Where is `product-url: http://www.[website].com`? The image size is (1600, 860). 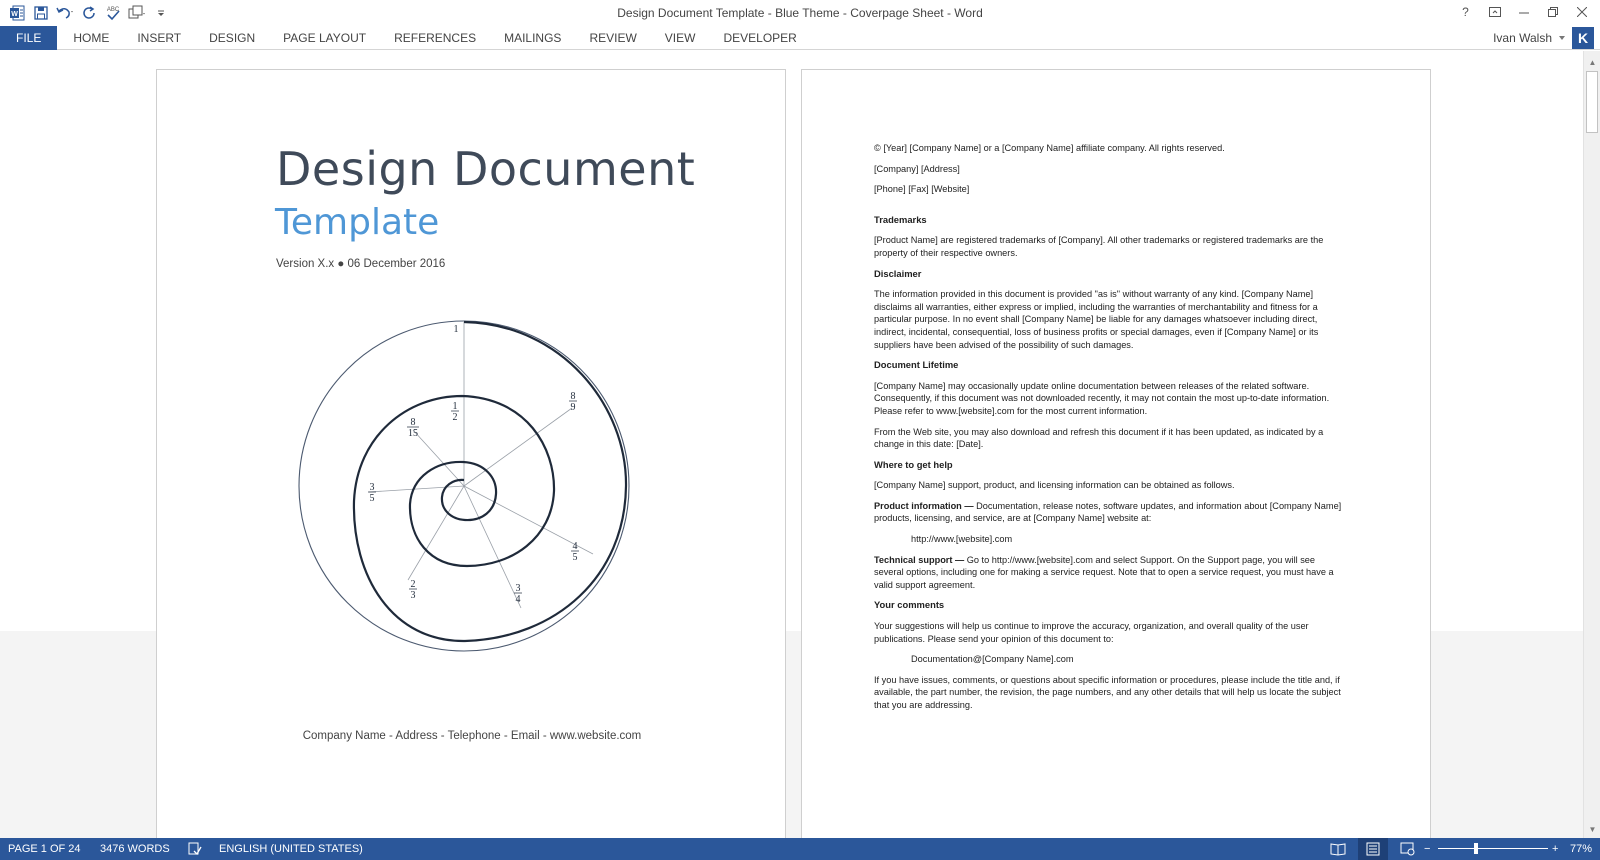
product-url: http://www.[website].com is located at coordinates (1109, 539).